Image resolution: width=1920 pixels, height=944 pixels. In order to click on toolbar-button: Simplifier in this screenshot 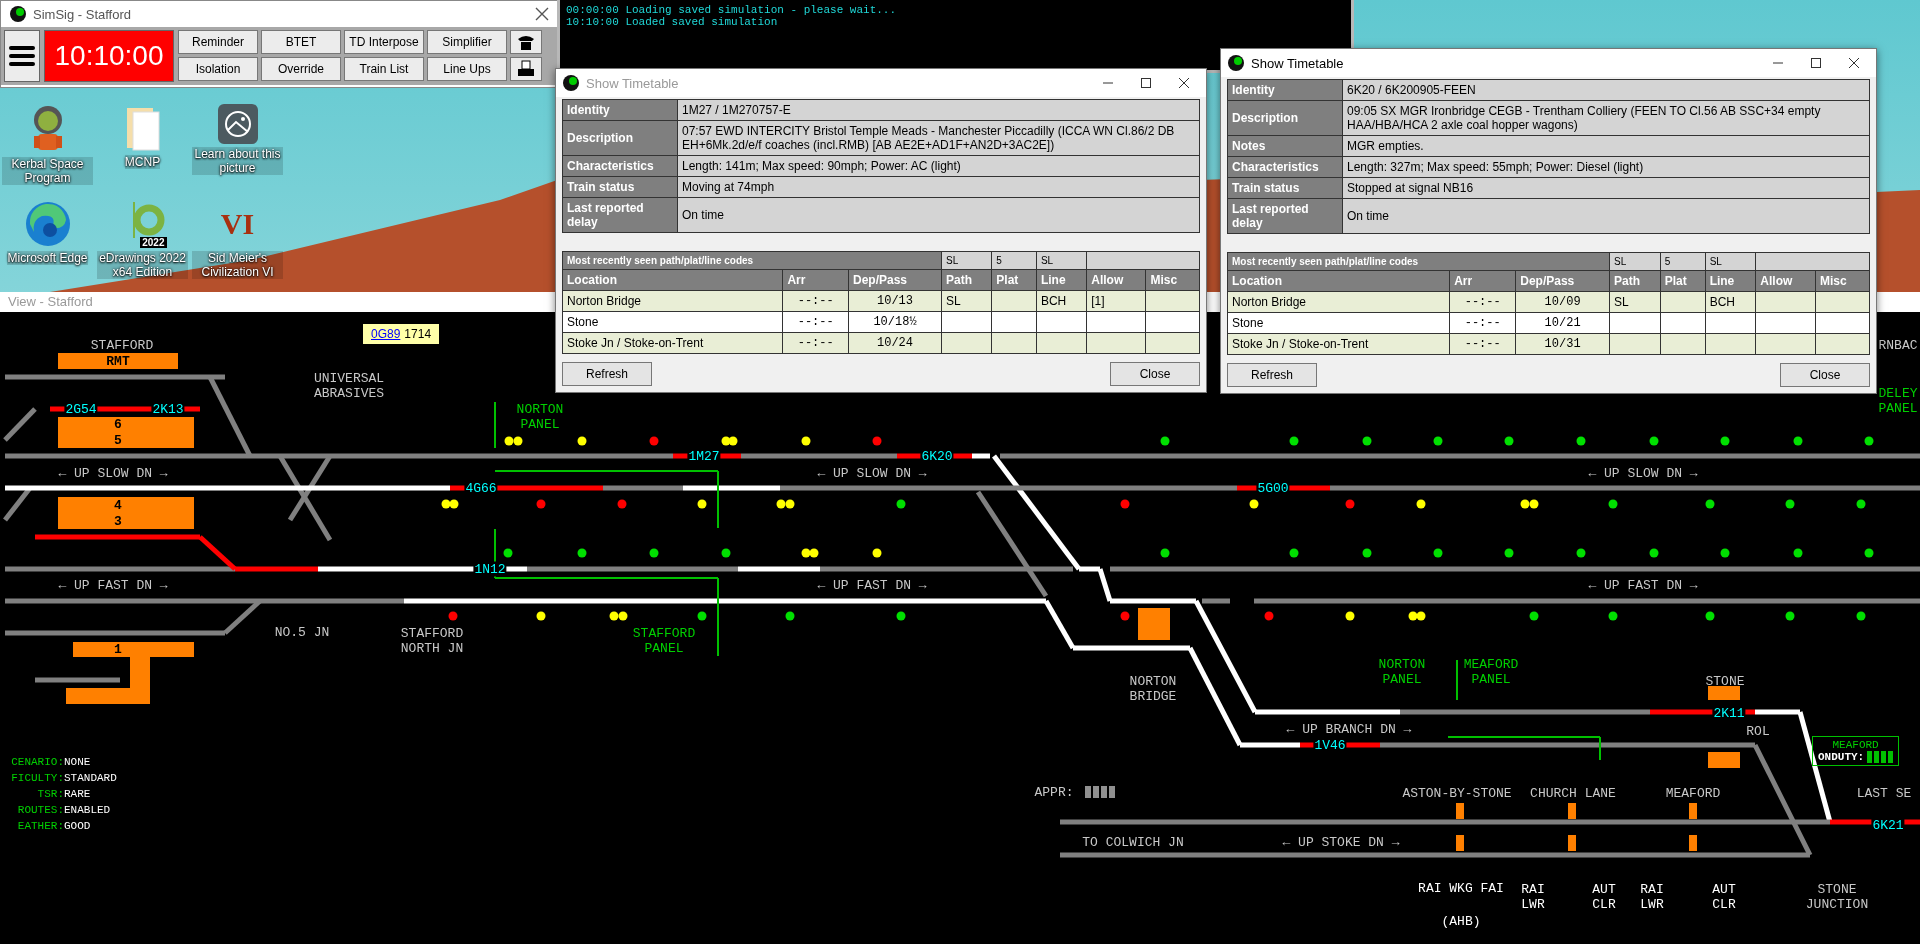, I will do `click(467, 42)`.